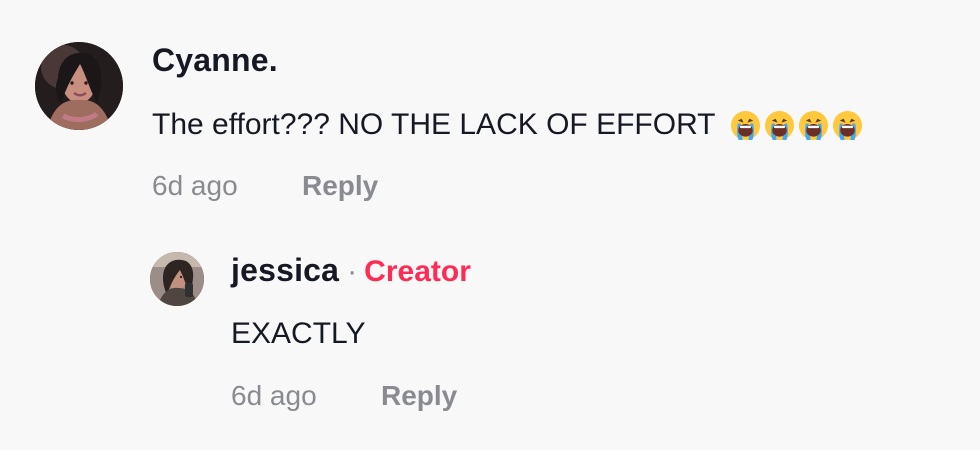  I want to click on reply-meta: 6d ago Reply, so click(351, 396).